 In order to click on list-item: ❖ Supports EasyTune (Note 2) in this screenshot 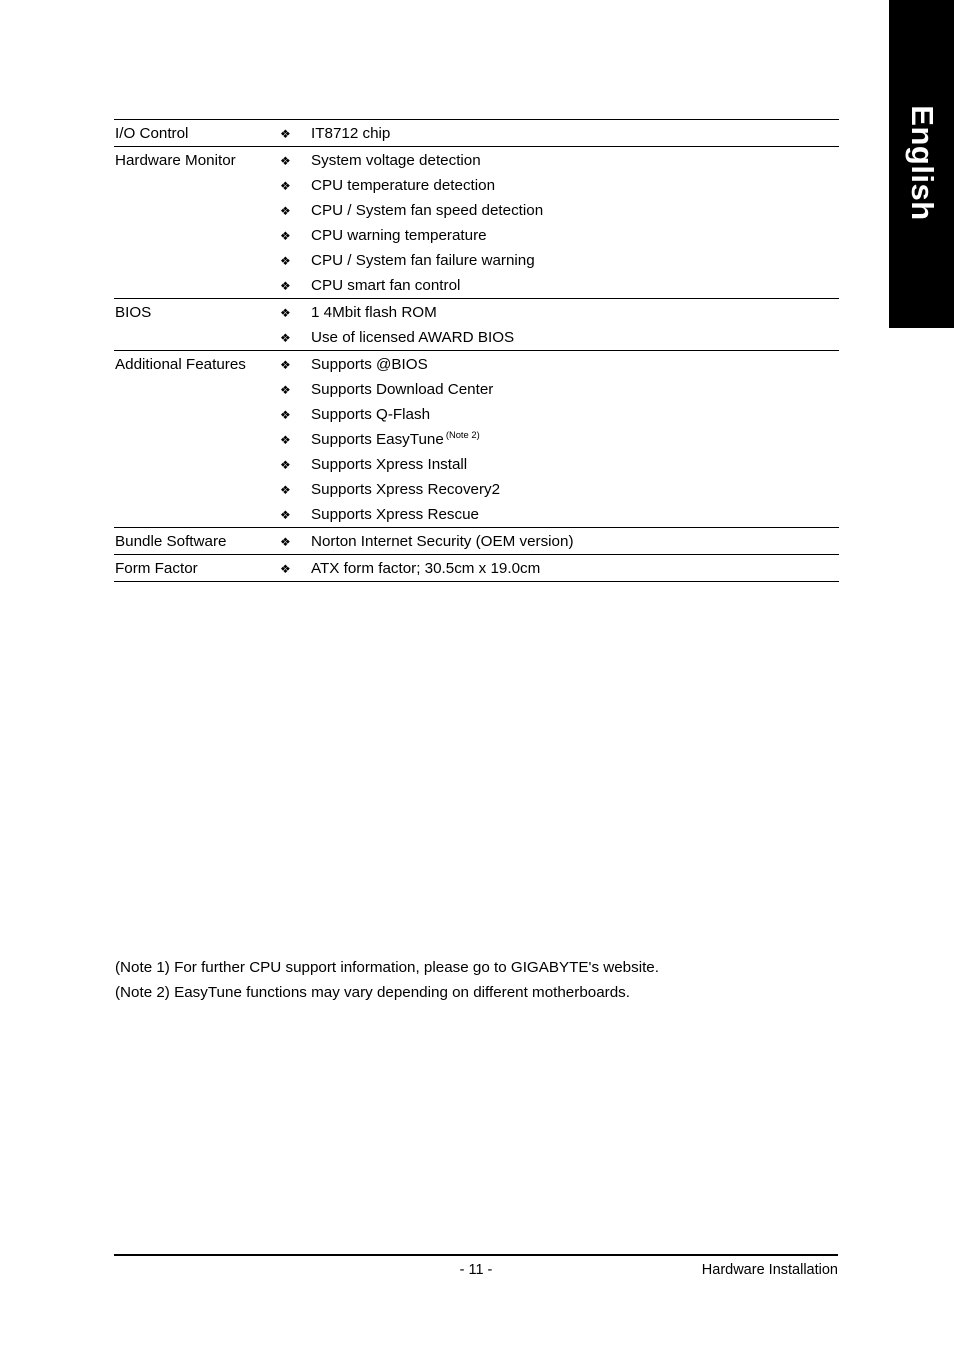, I will do `click(559, 439)`.